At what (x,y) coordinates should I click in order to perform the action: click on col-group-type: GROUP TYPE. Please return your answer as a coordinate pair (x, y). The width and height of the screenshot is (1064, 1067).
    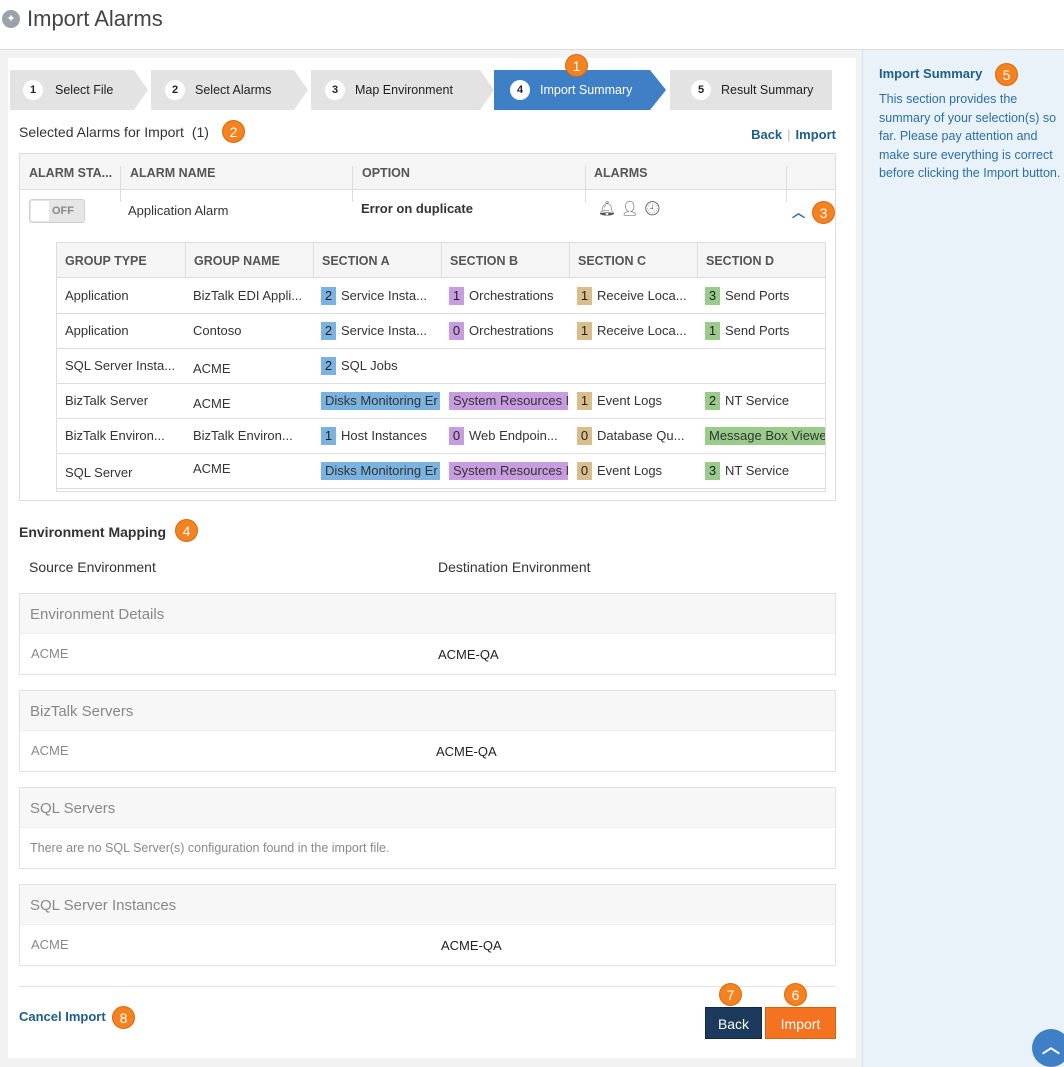
    Looking at the image, I should click on (106, 261).